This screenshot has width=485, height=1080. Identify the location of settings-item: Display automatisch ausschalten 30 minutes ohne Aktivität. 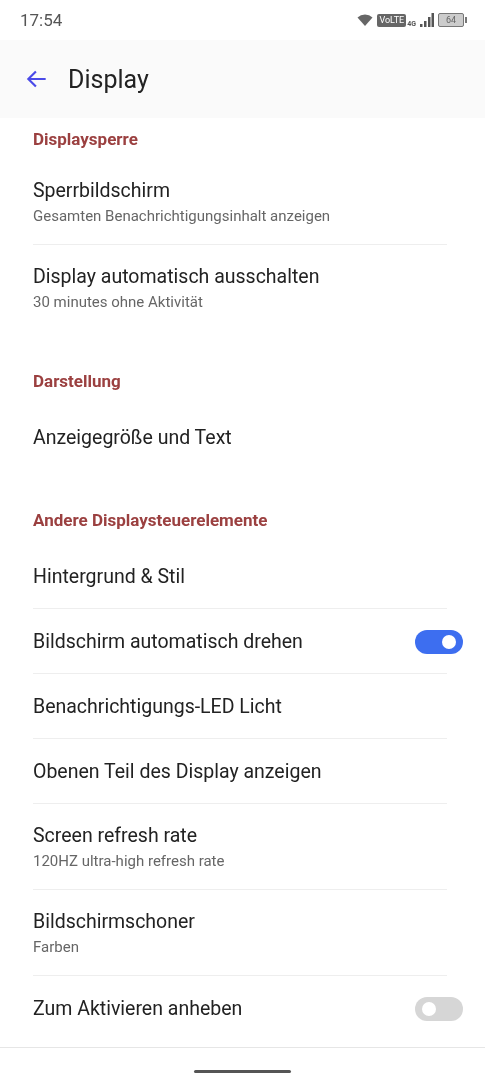
(242, 288).